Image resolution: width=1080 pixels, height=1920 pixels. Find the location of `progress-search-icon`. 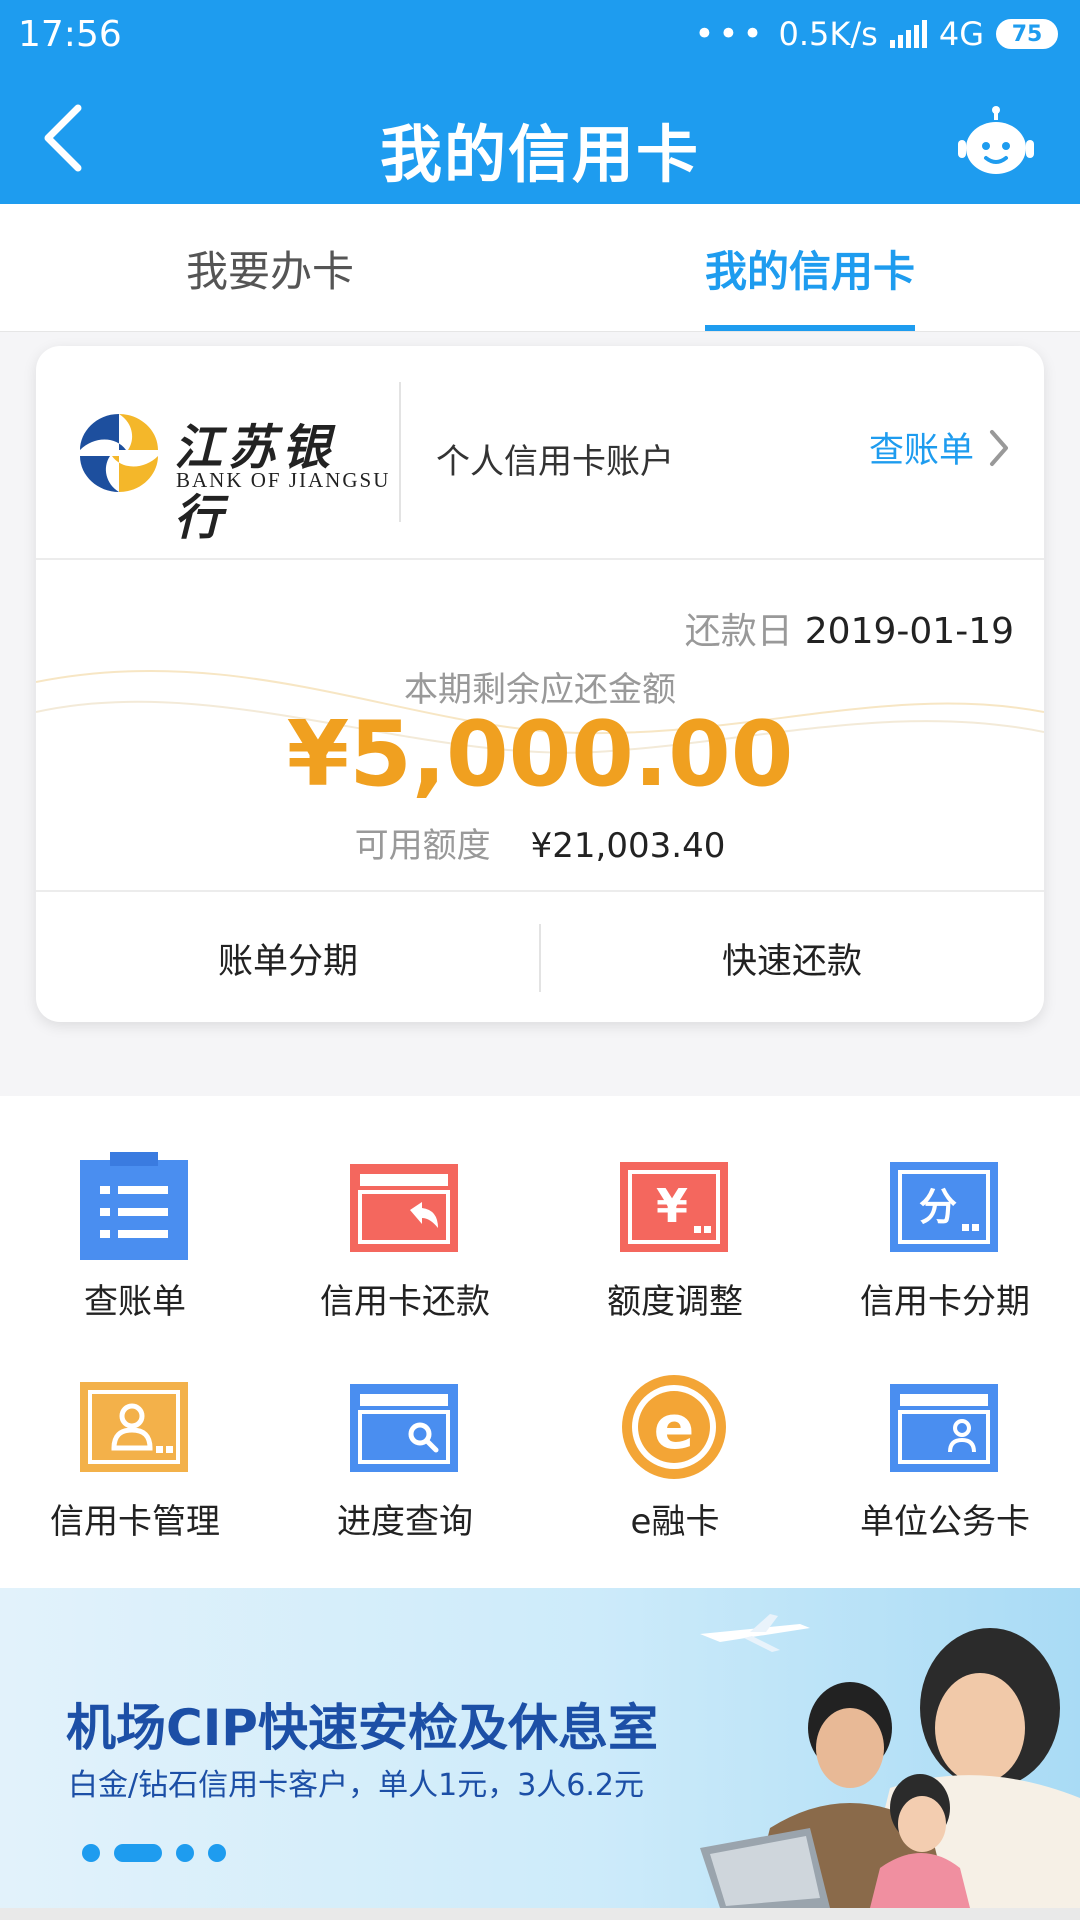

progress-search-icon is located at coordinates (404, 1428).